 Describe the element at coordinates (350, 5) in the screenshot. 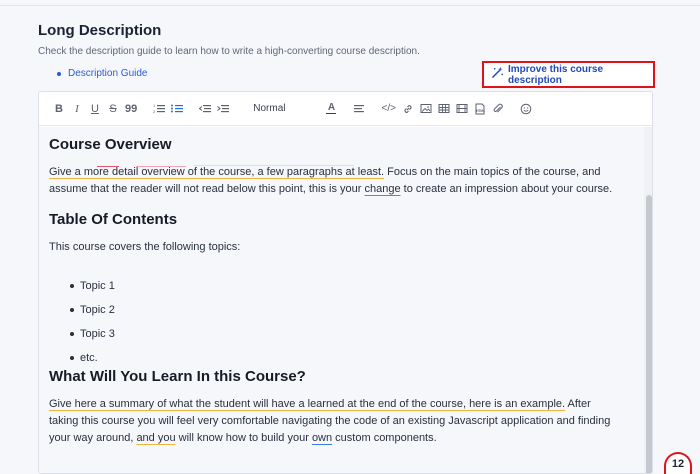

I see `top-divider` at that location.